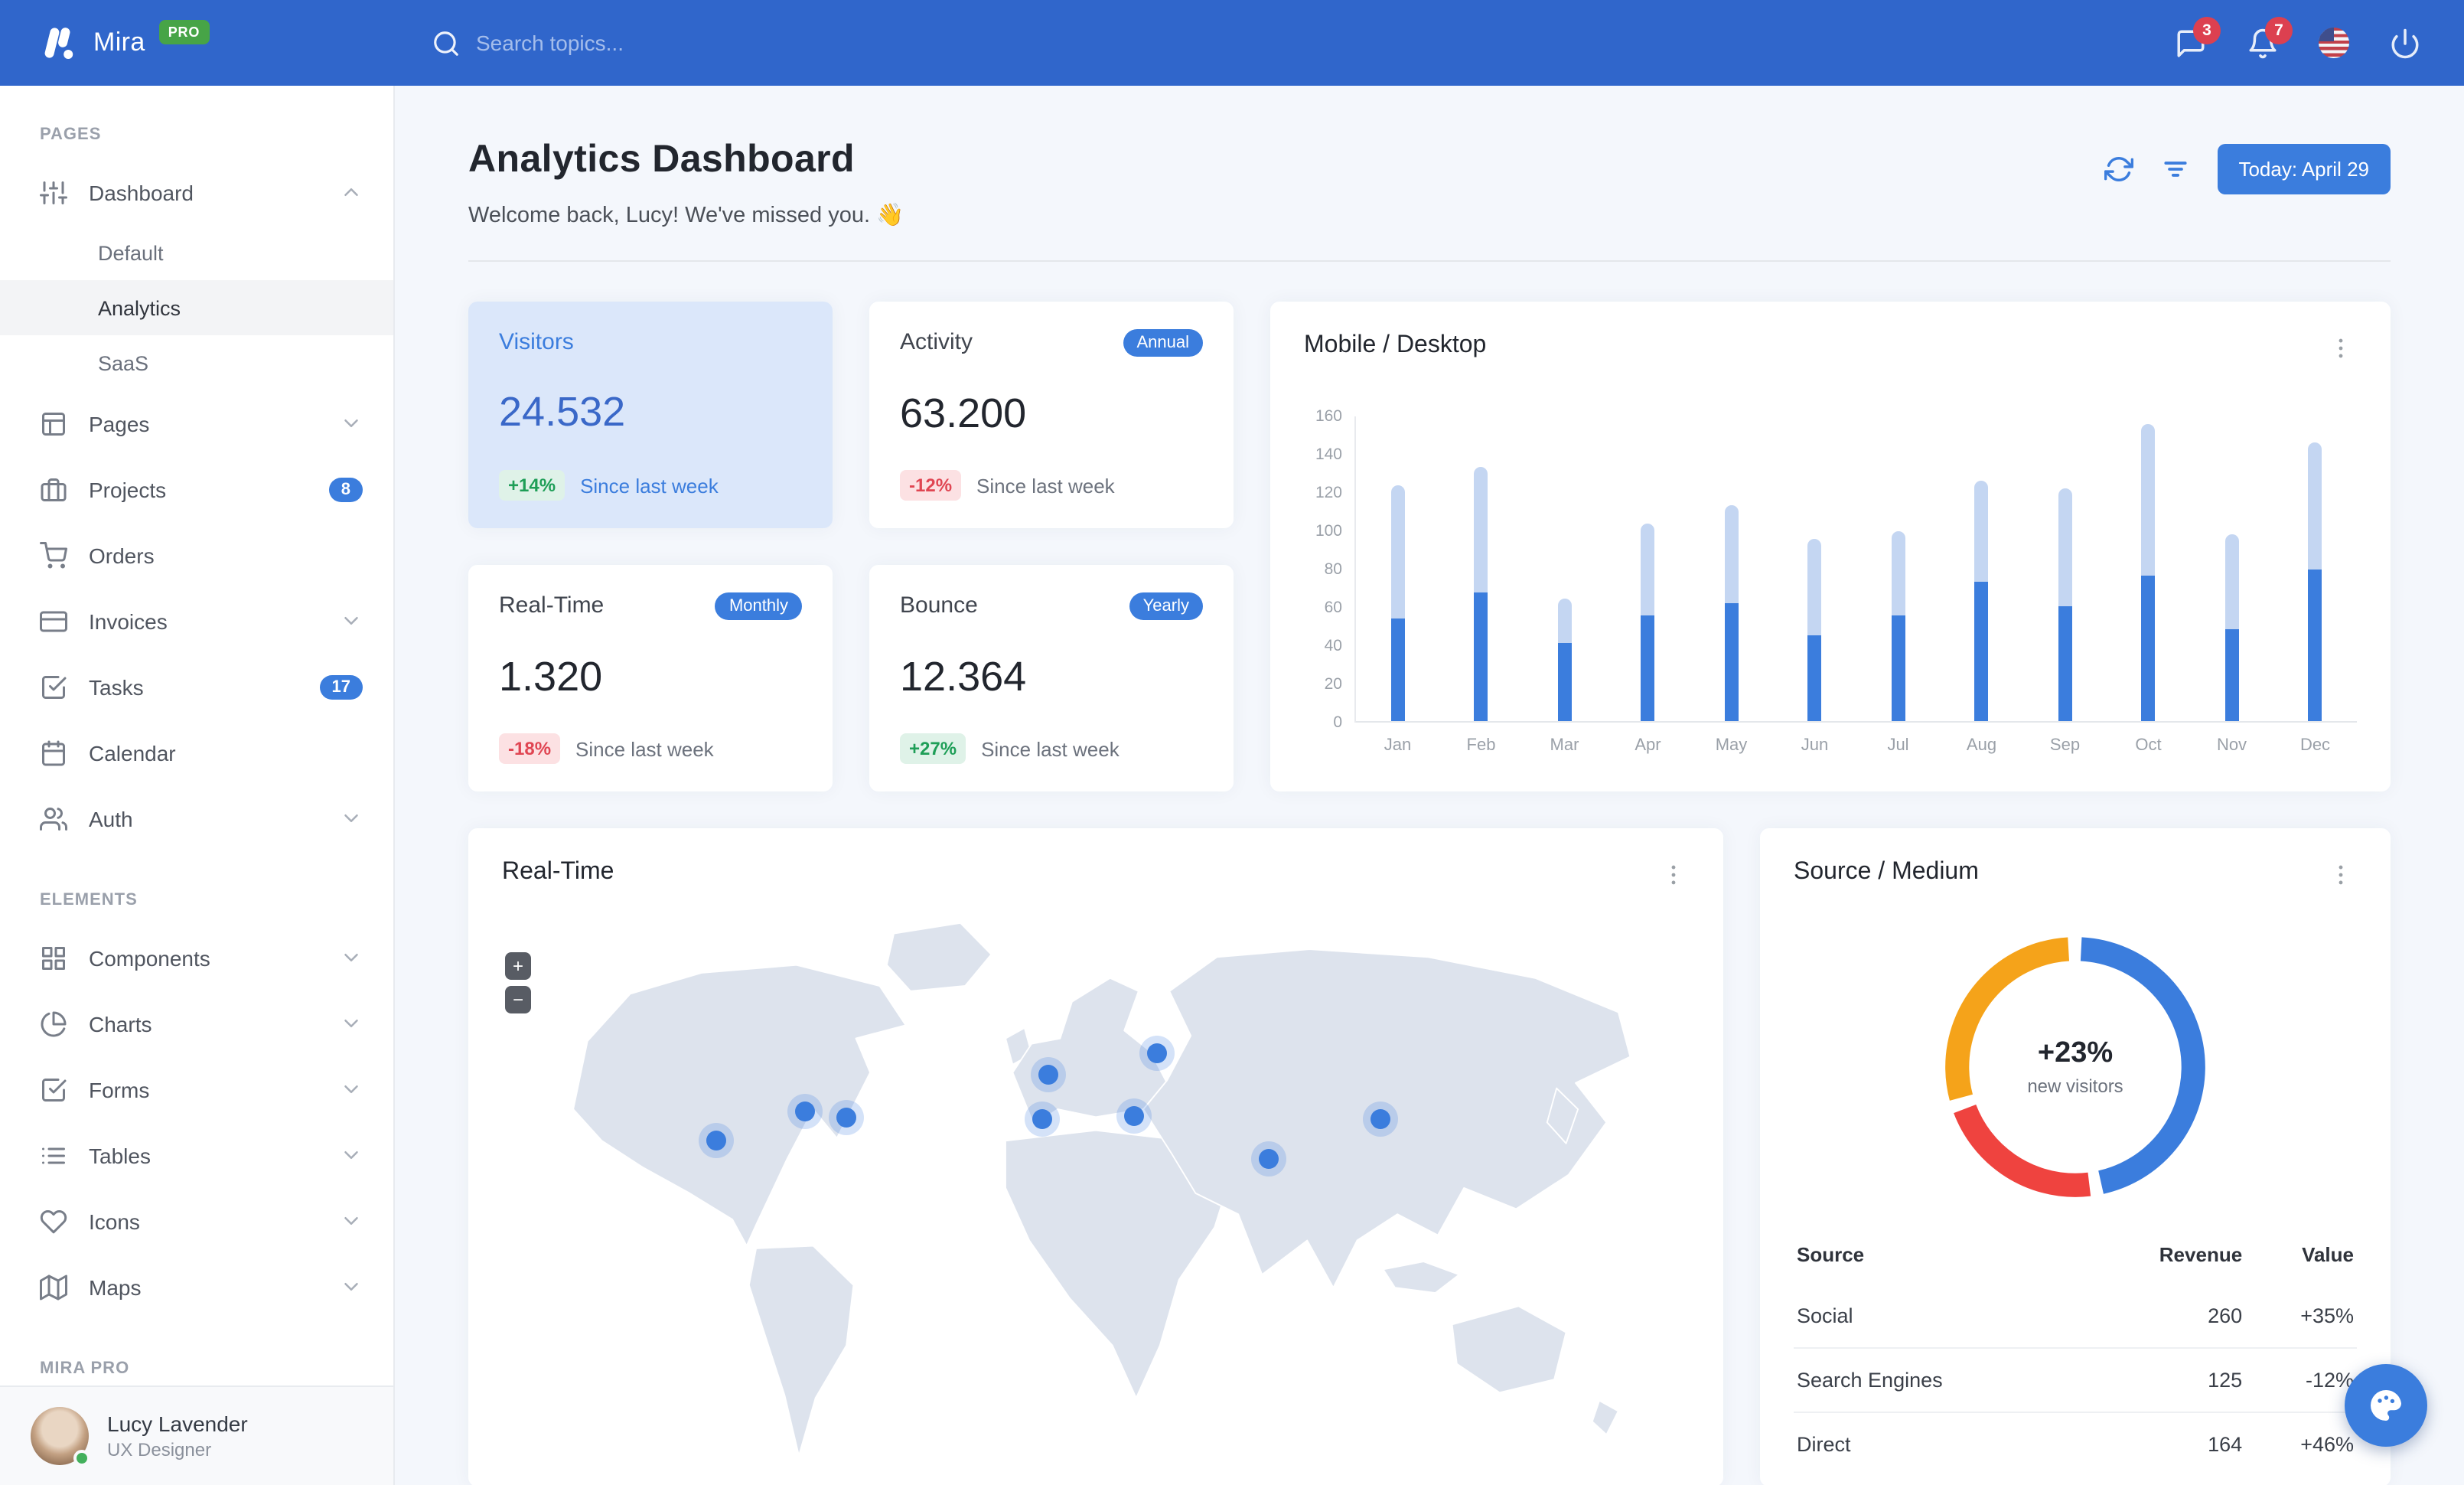  What do you see at coordinates (197, 423) in the screenshot?
I see `sidebar-item-pages: Pages` at bounding box center [197, 423].